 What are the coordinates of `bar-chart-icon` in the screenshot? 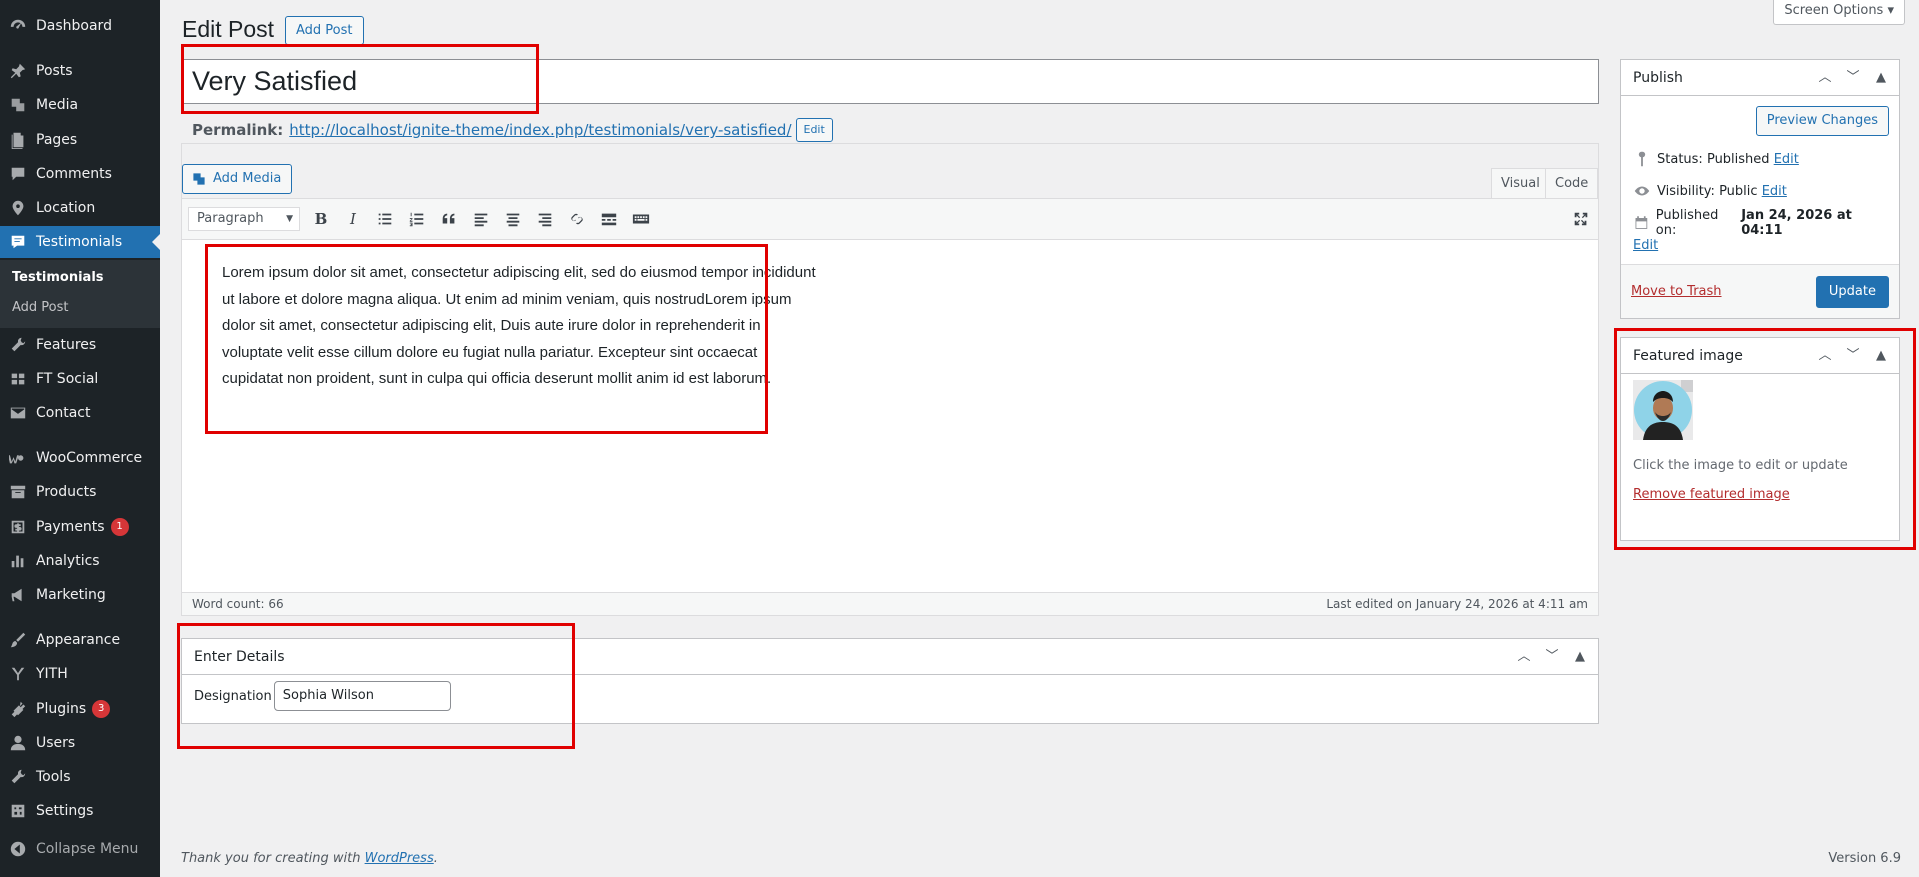 It's located at (18, 561).